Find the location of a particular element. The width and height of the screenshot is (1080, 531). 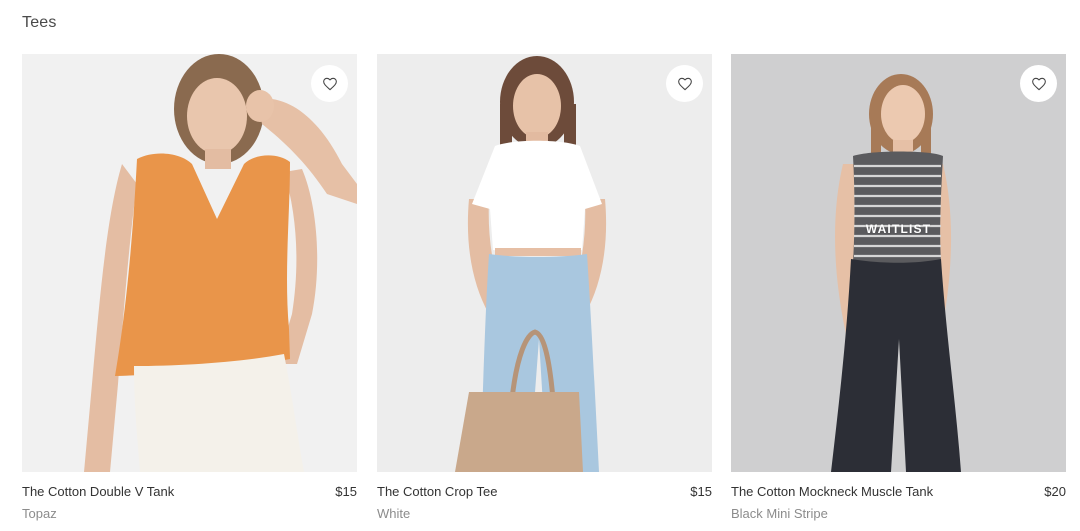

product-name: The Cotton Mockneck Muscle Tank is located at coordinates (832, 492).